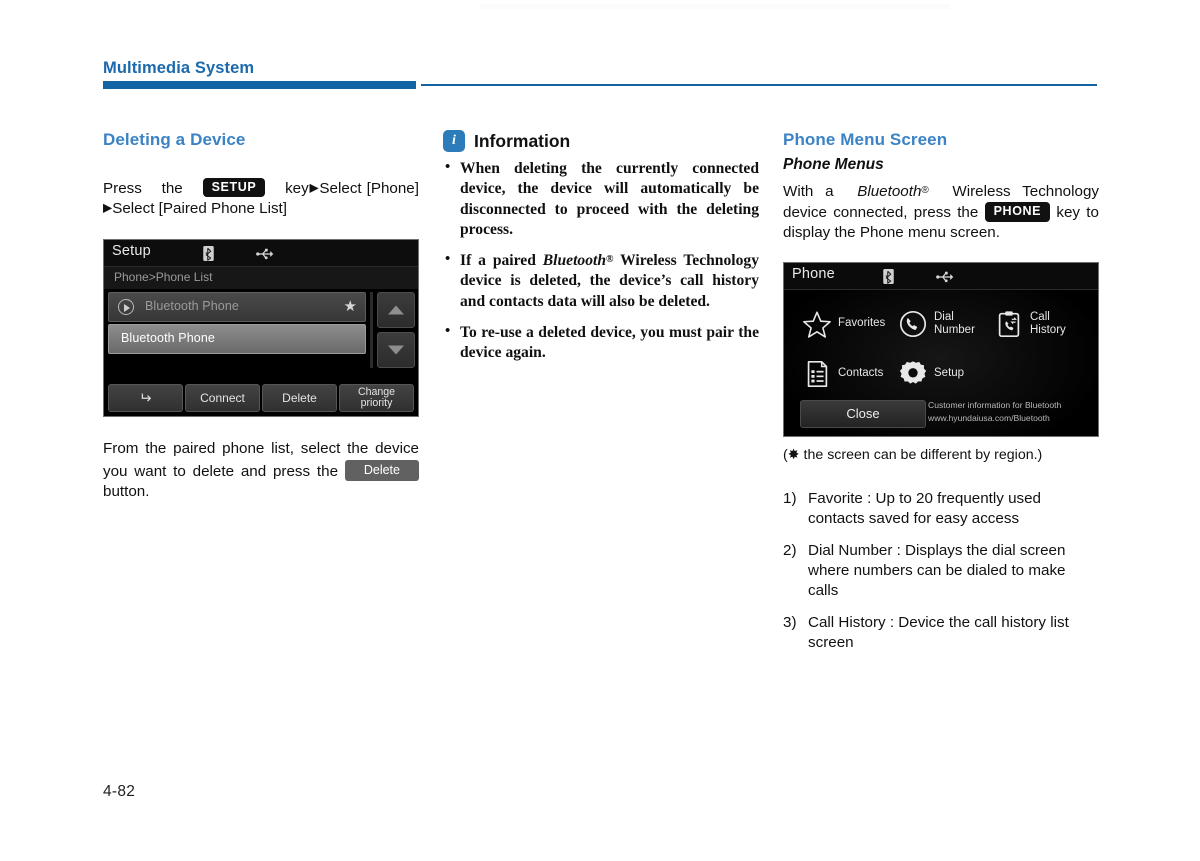 The height and width of the screenshot is (861, 1200). I want to click on page-number: 4-82, so click(119, 791).